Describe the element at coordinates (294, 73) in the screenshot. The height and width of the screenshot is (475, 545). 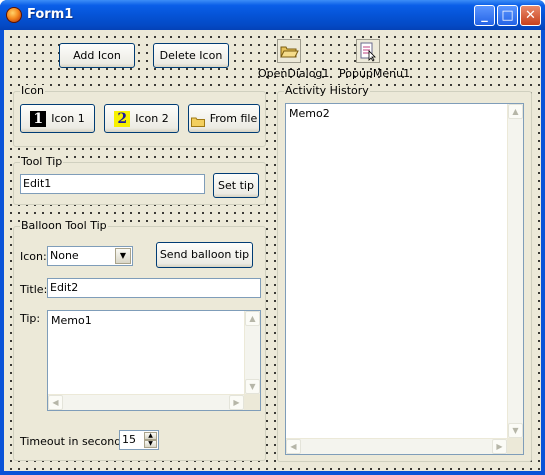
I see `open-dialog-caption: OpenDialog1` at that location.